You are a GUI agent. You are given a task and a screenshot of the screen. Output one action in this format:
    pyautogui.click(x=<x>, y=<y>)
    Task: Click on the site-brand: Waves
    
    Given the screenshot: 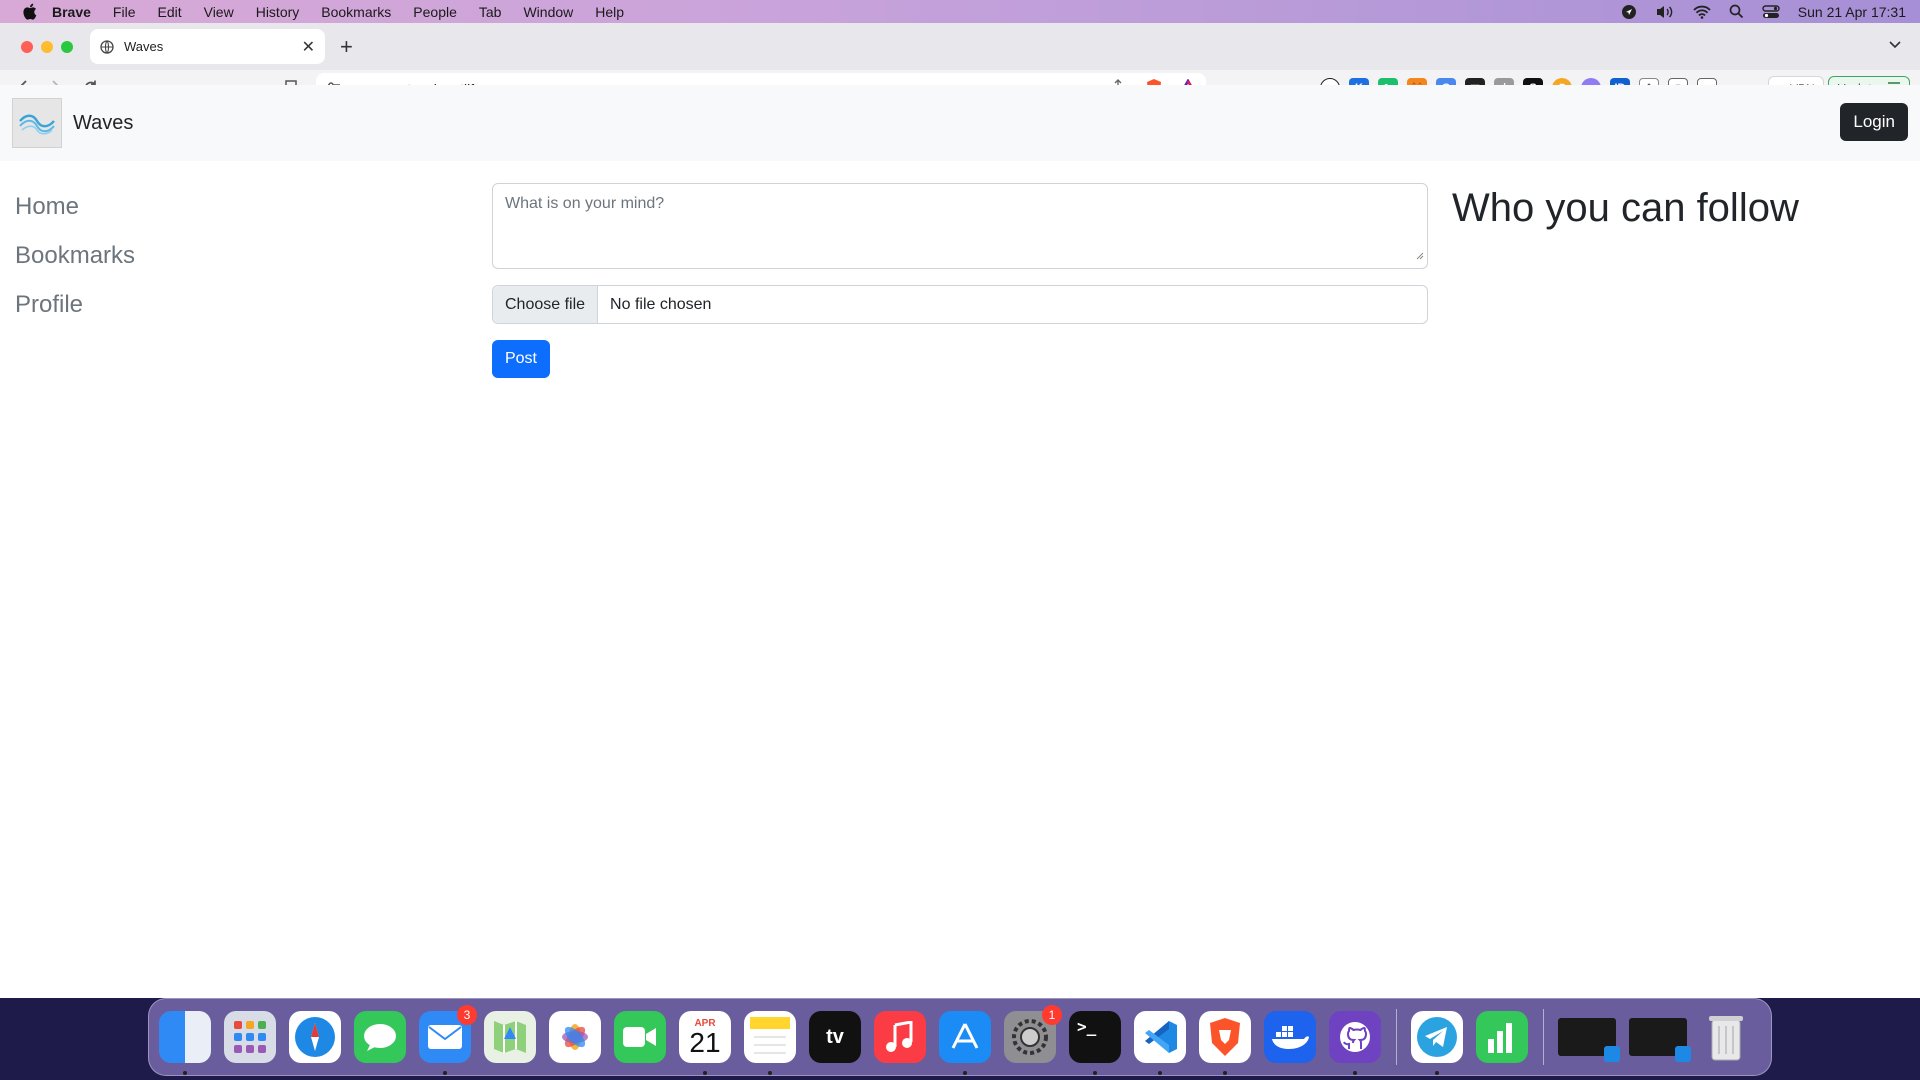 What is the action you would take?
    pyautogui.click(x=103, y=123)
    